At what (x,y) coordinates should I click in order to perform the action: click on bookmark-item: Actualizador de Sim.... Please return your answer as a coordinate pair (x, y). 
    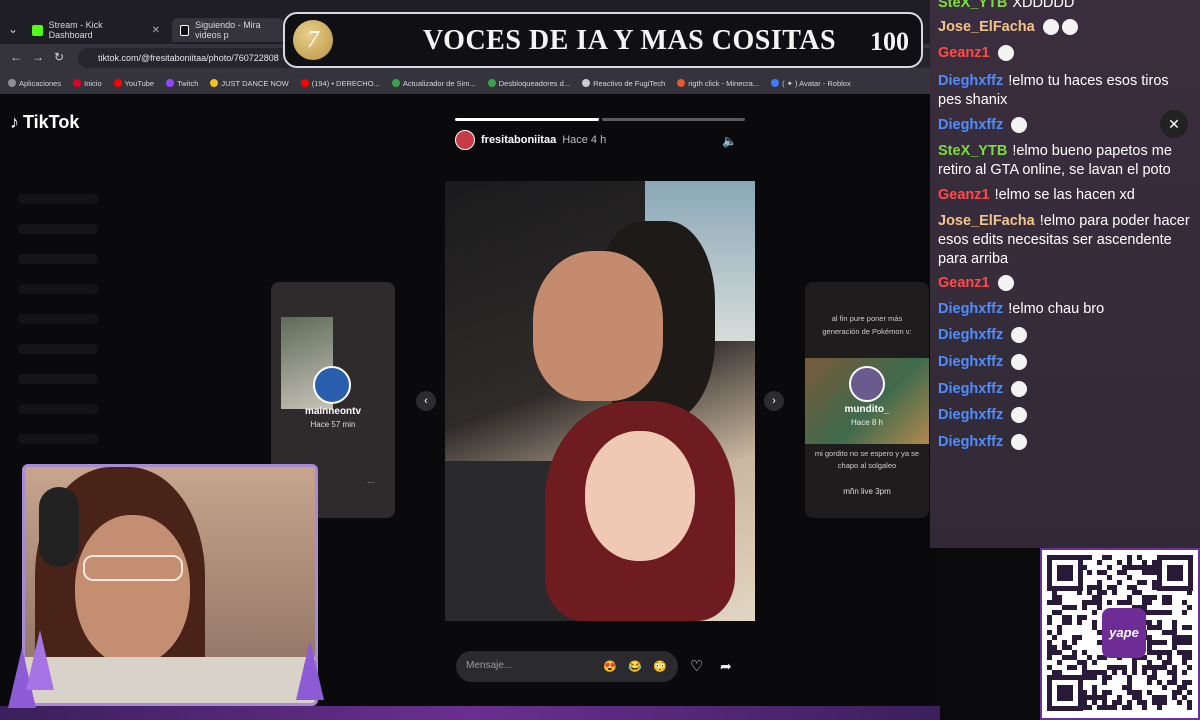
    Looking at the image, I should click on (433, 83).